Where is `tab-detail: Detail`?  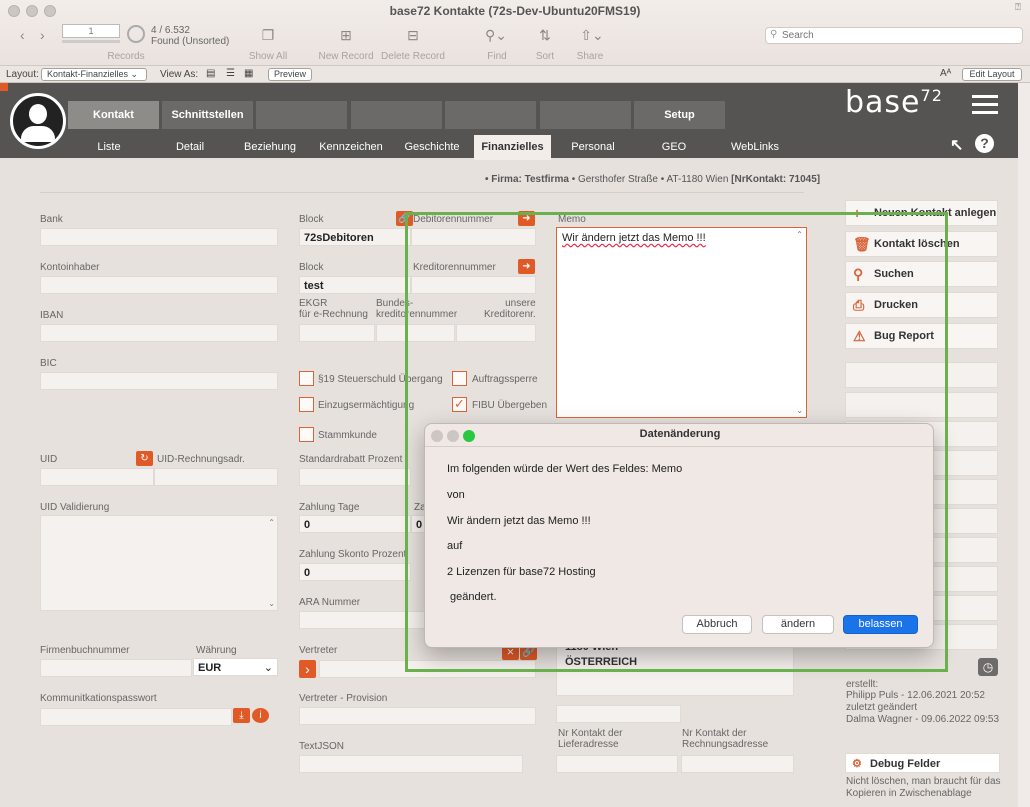 tab-detail: Detail is located at coordinates (190, 147).